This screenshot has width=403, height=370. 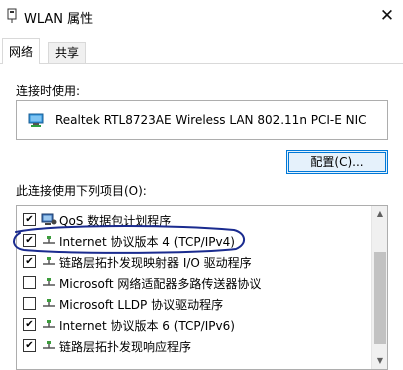 What do you see at coordinates (387, 16) in the screenshot?
I see `close-button: ✕` at bounding box center [387, 16].